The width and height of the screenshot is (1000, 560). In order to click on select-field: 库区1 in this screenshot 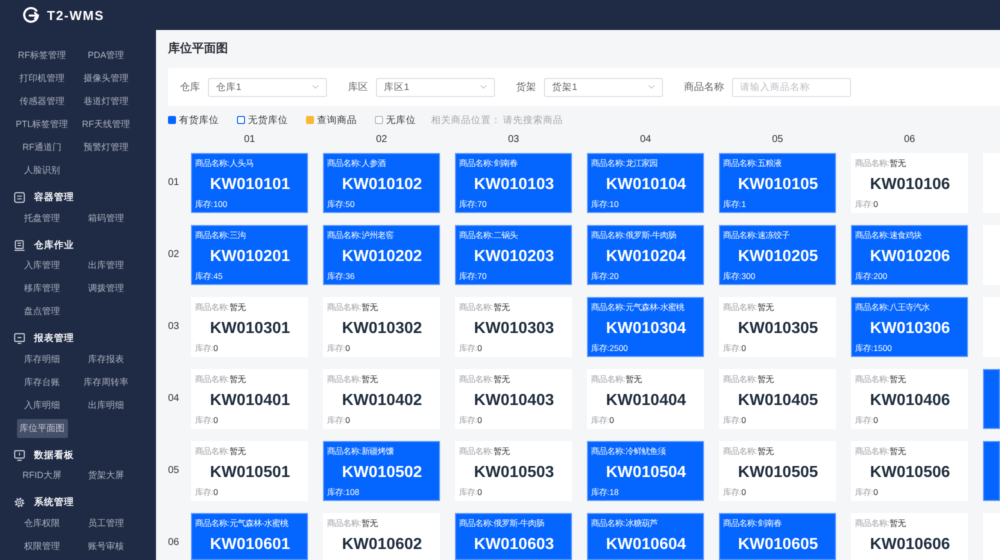, I will do `click(435, 87)`.